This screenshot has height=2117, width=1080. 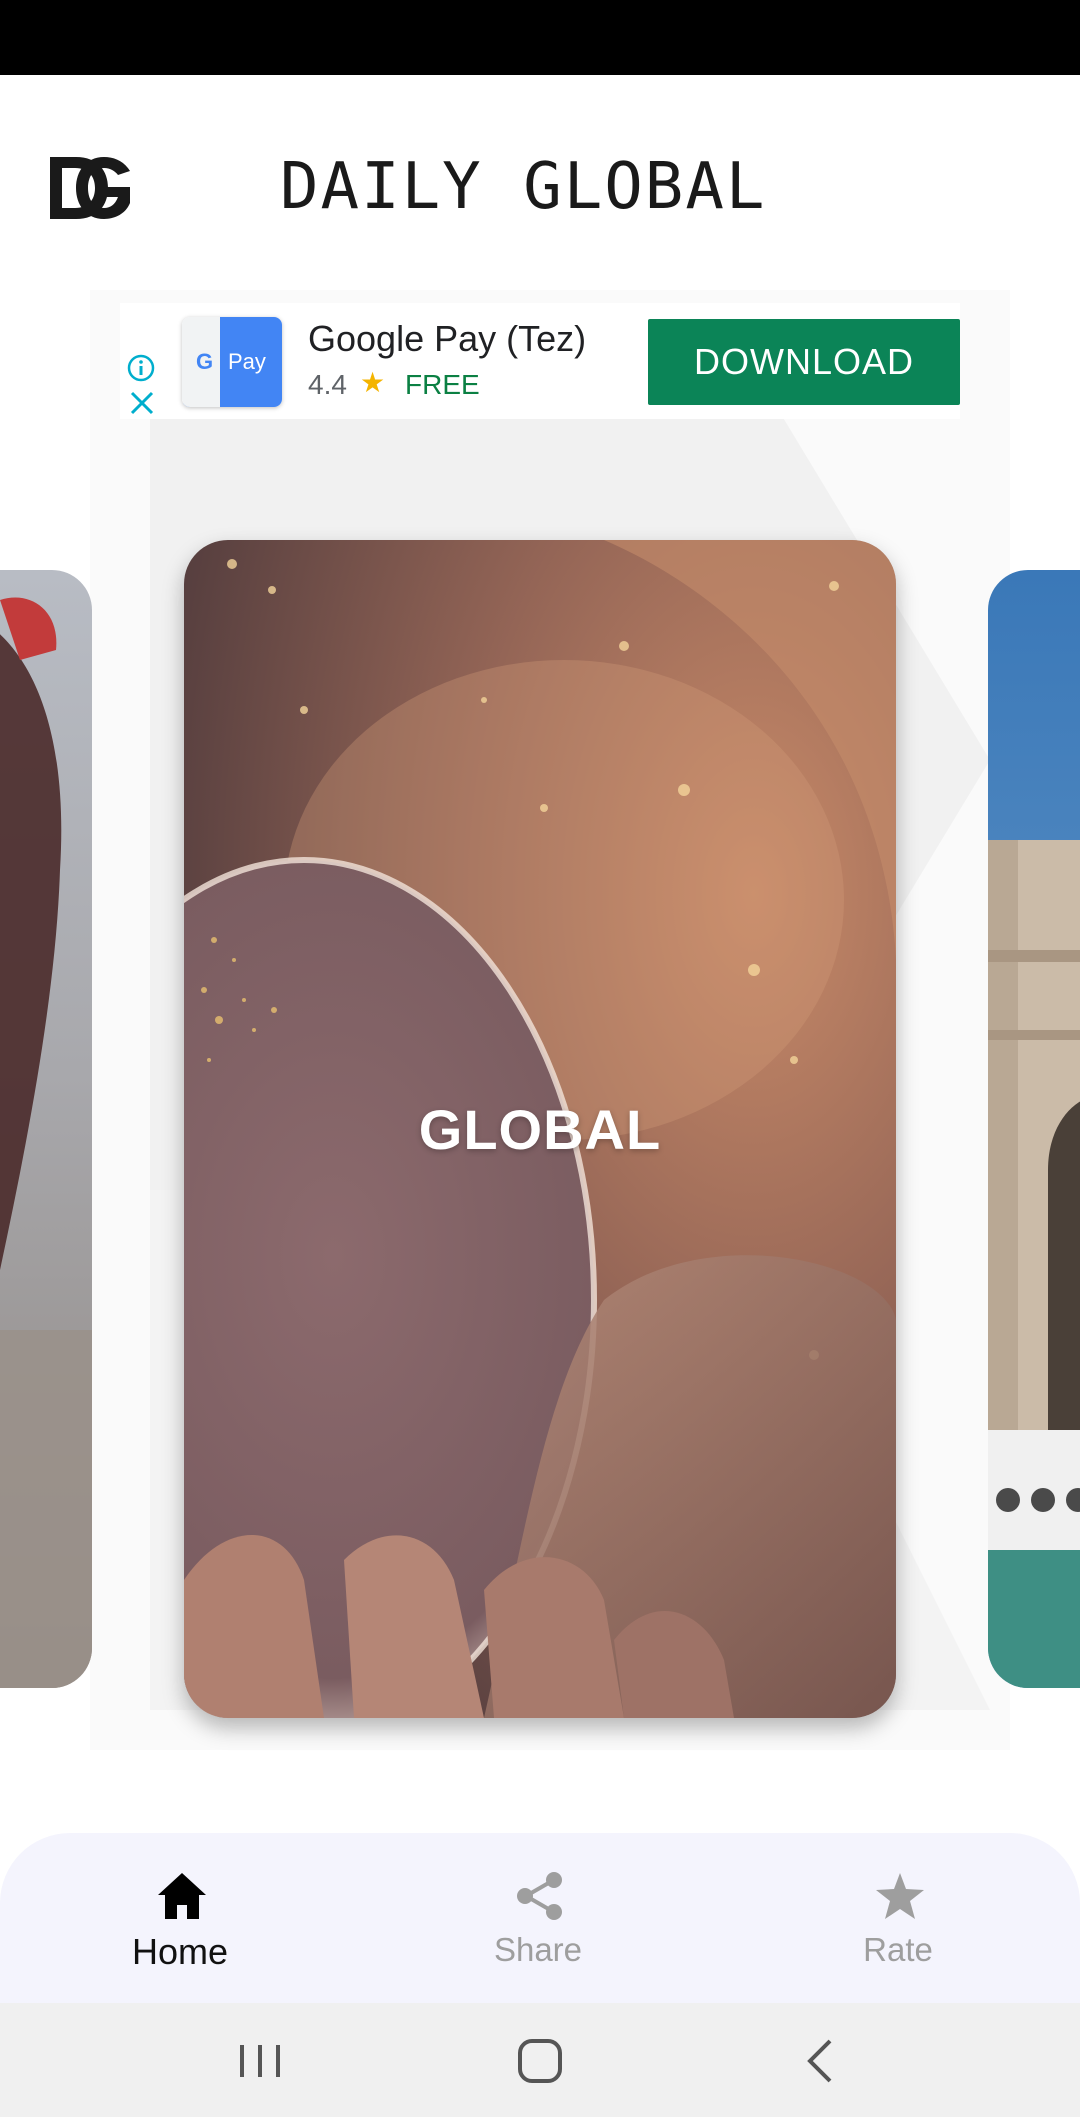 What do you see at coordinates (442, 384) in the screenshot?
I see `ad-price: FREE` at bounding box center [442, 384].